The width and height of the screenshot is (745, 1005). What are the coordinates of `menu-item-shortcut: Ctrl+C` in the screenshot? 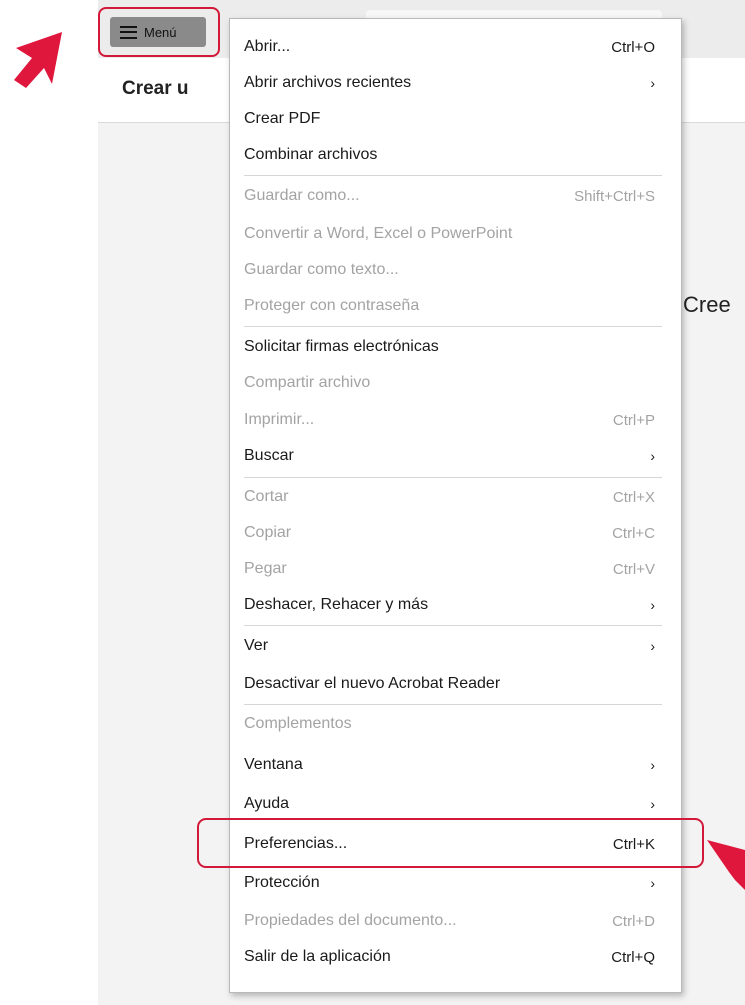 It's located at (633, 533).